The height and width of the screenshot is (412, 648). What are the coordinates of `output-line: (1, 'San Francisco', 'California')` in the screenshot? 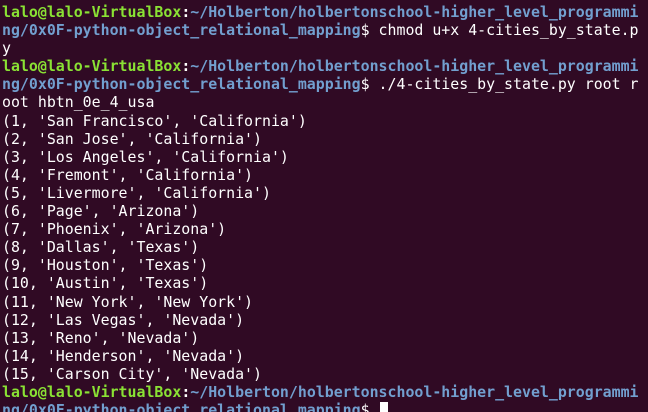 It's located at (154, 120).